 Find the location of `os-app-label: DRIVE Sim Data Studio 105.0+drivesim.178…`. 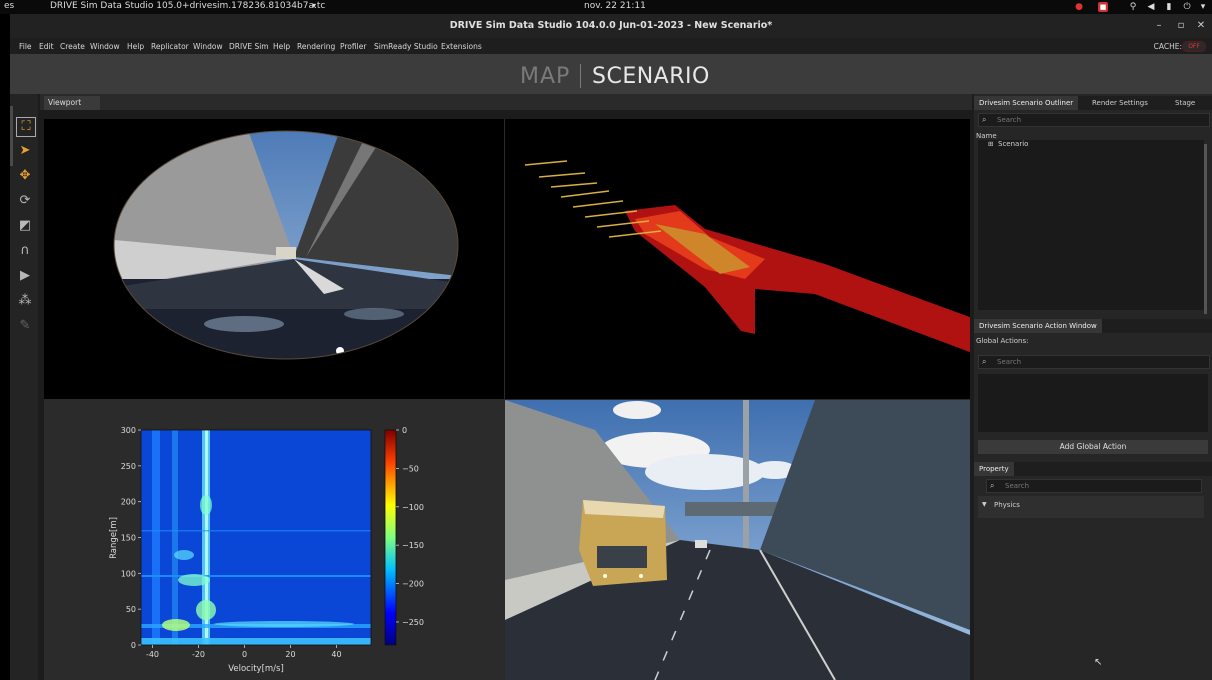

os-app-label: DRIVE Sim Data Studio 105.0+drivesim.178… is located at coordinates (187, 6).